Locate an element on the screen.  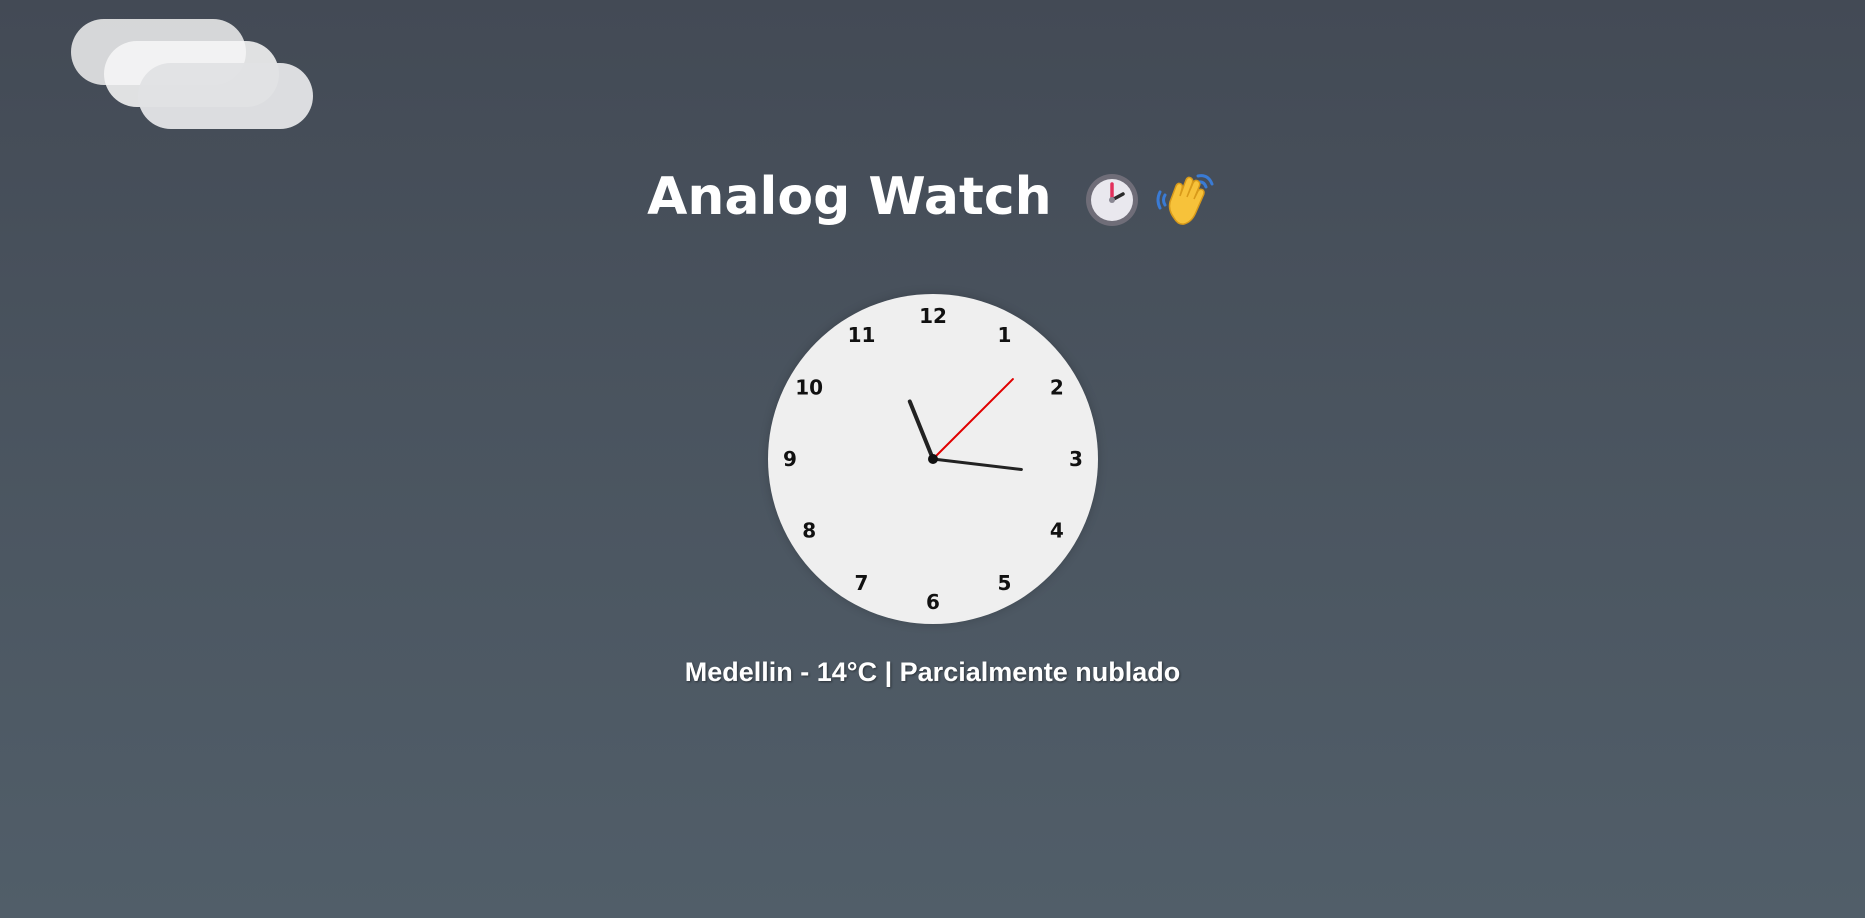
clock-numeral-4: 4 is located at coordinates (1057, 531).